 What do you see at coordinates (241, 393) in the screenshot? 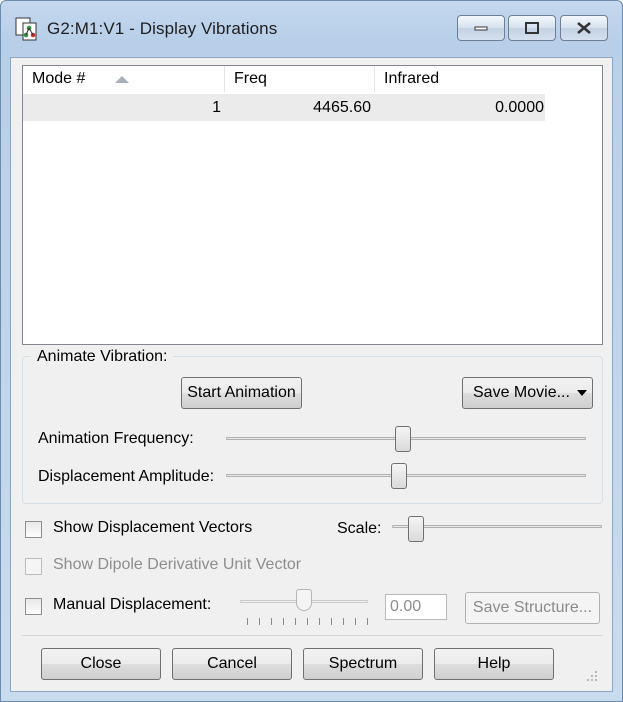
I see `start-animation-button: Start Animation` at bounding box center [241, 393].